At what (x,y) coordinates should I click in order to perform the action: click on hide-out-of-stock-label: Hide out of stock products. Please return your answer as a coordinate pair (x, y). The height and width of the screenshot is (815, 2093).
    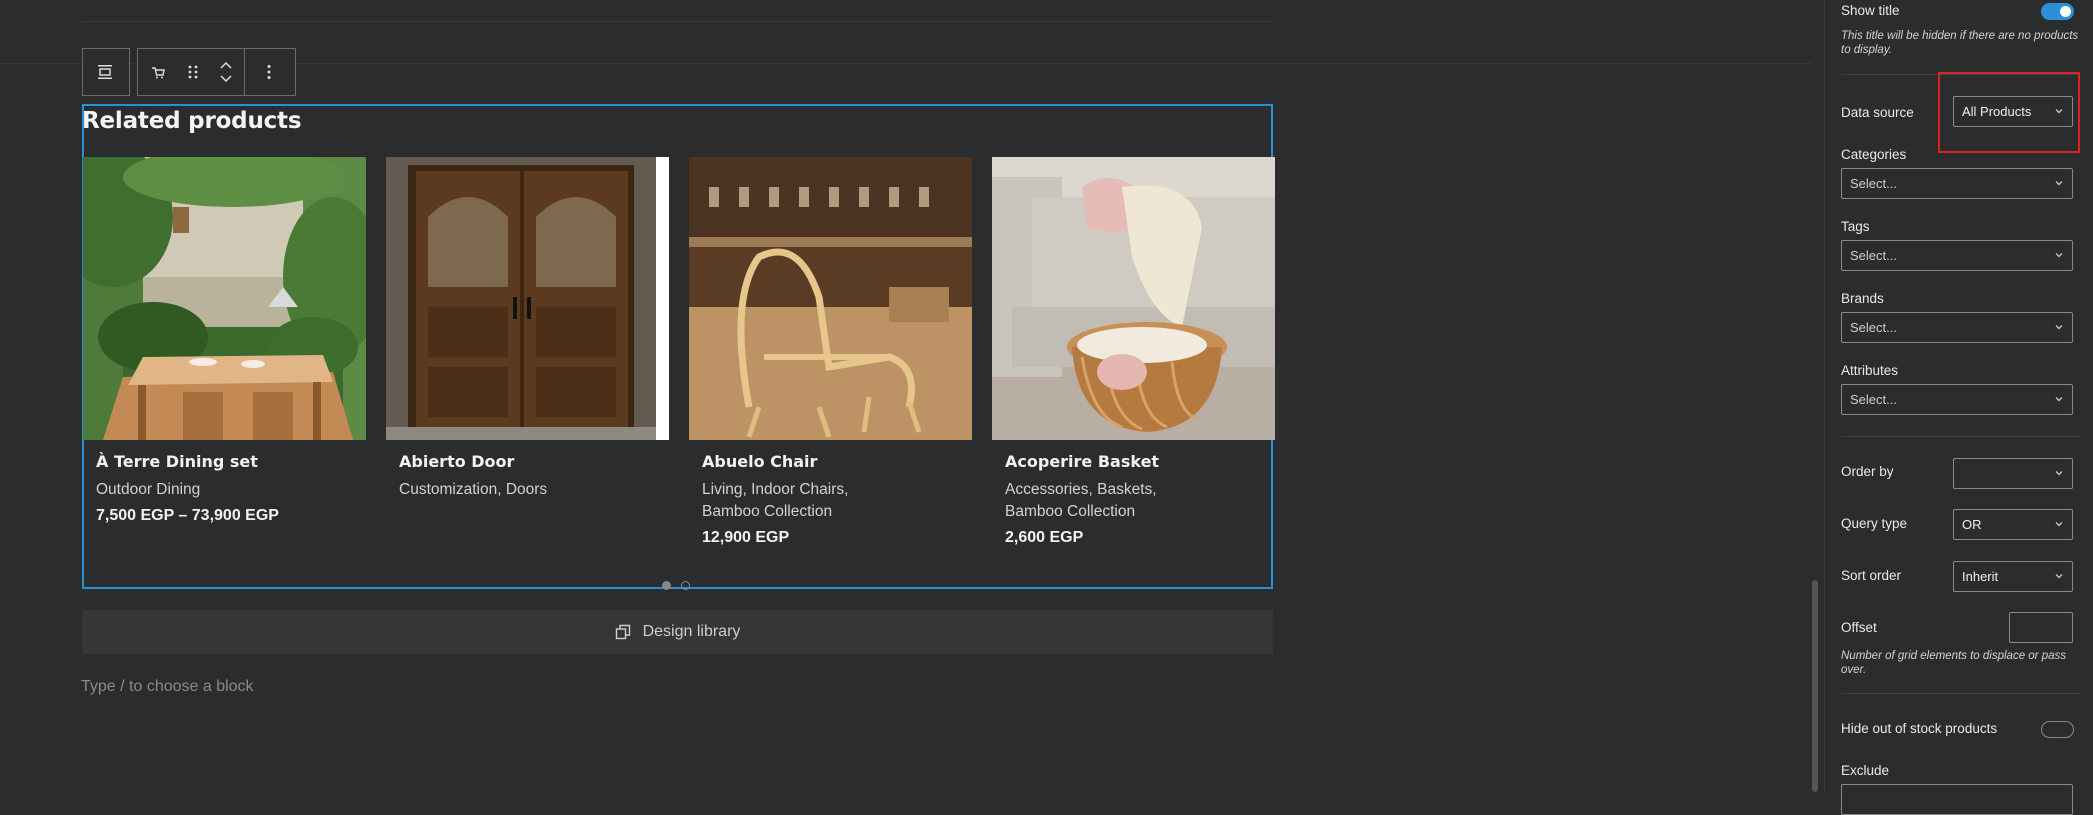
    Looking at the image, I should click on (1919, 728).